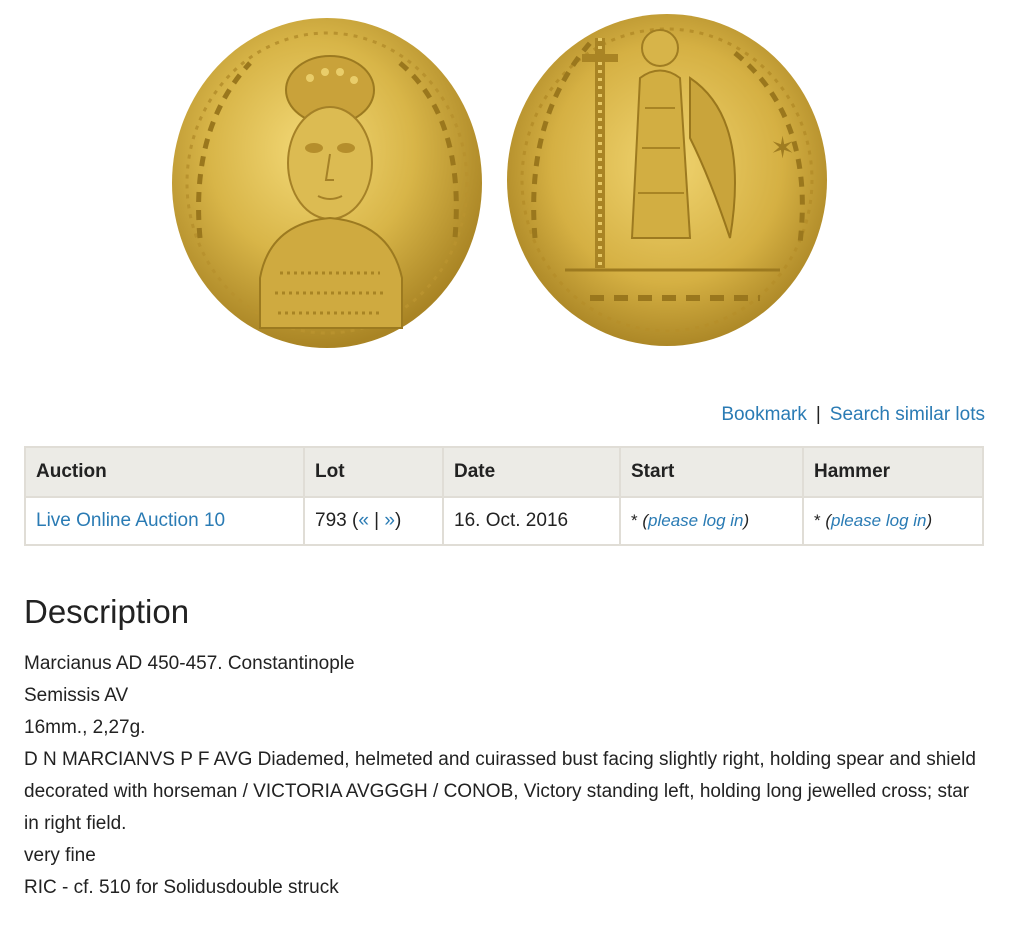 This screenshot has height=934, width=1013. What do you see at coordinates (695, 520) in the screenshot?
I see `start-login-link: please log in` at bounding box center [695, 520].